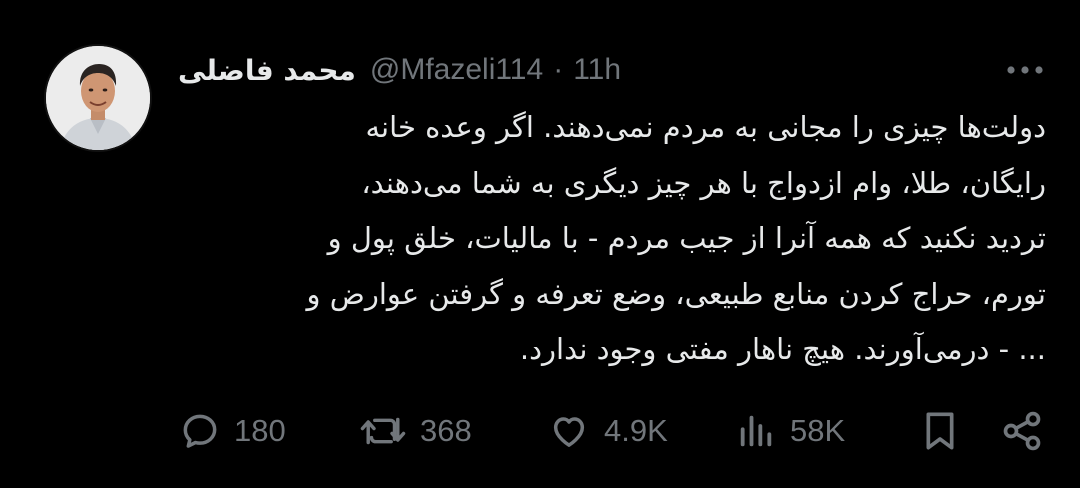 The image size is (1080, 488). I want to click on tweet-header: محمد فاضلی @Mfazeli114 · 11h, so click(399, 70).